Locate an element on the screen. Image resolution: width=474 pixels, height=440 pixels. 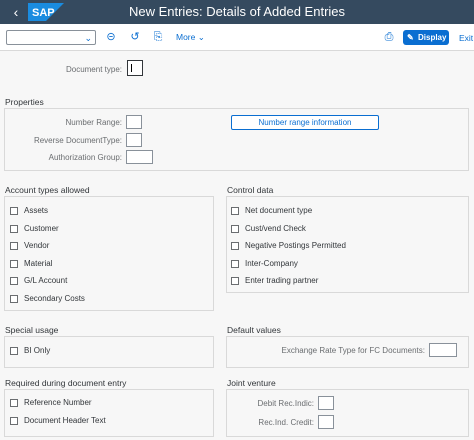
checkbox-label: Negative Postings Permitted is located at coordinates (295, 245).